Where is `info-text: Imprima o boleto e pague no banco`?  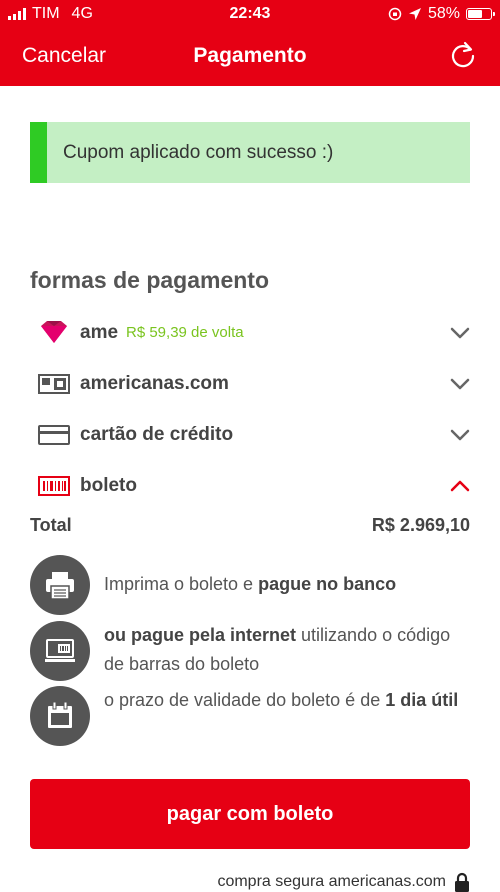 info-text: Imprima o boleto e pague no banco is located at coordinates (287, 584).